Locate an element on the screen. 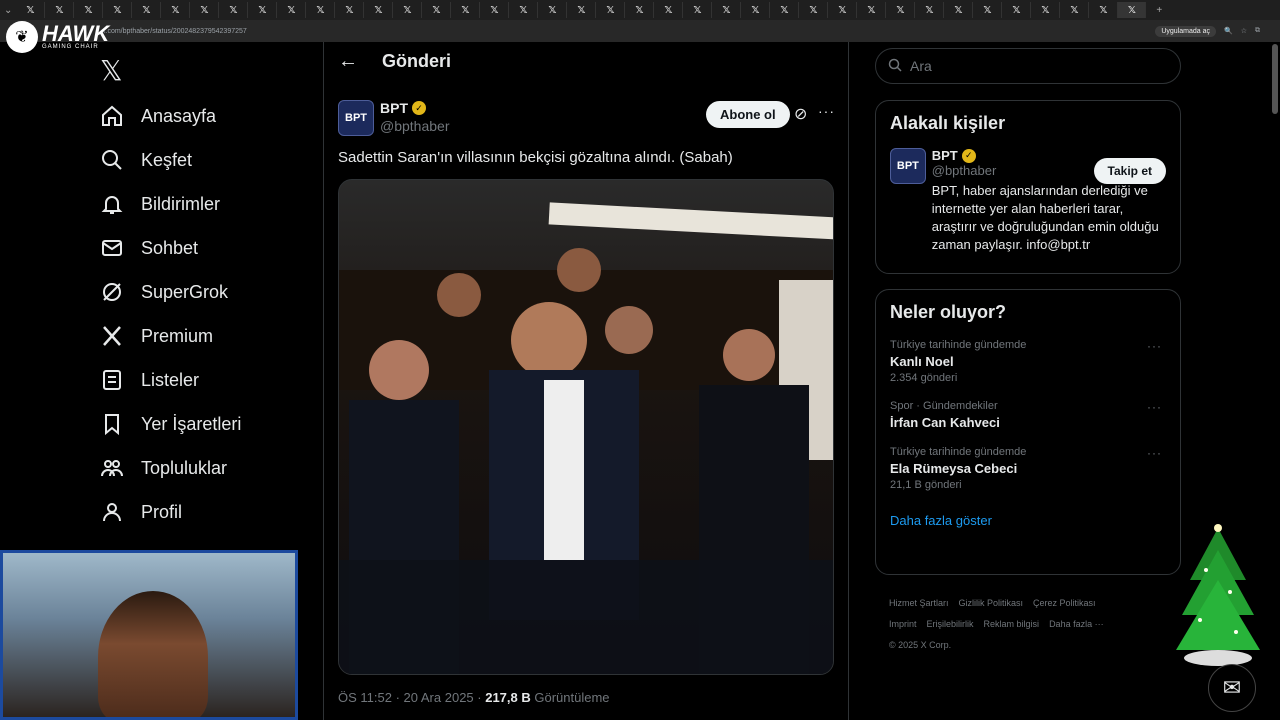  post-date: 20 Ara 2025 is located at coordinates (439, 697).